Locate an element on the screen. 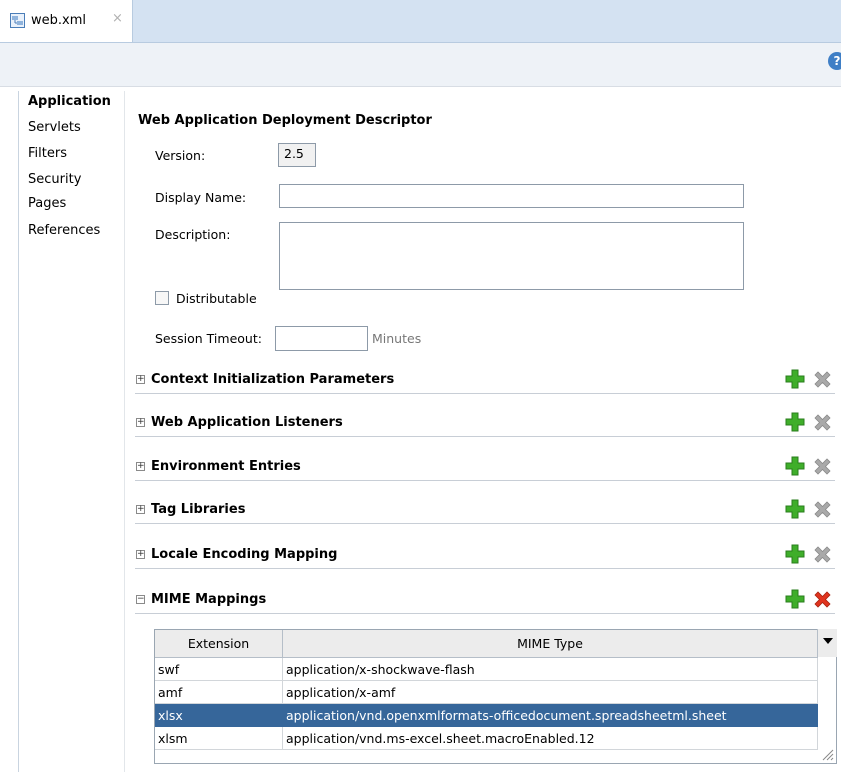 This screenshot has width=841, height=772. nav-item-references: References is located at coordinates (64, 230).